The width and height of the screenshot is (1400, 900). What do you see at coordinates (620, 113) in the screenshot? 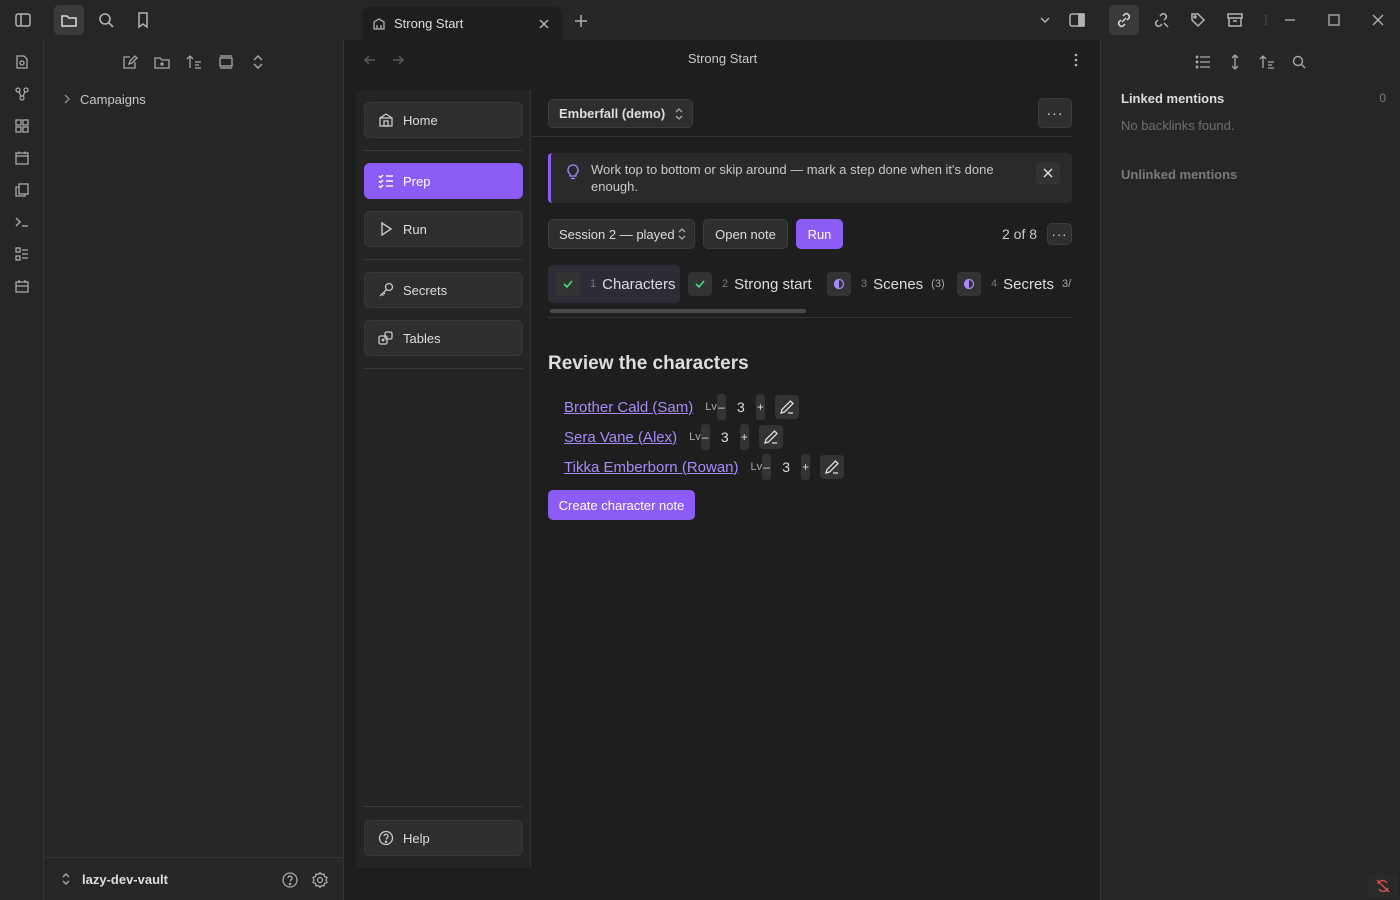
I see `campaign-select: Emberfall (demo)` at bounding box center [620, 113].